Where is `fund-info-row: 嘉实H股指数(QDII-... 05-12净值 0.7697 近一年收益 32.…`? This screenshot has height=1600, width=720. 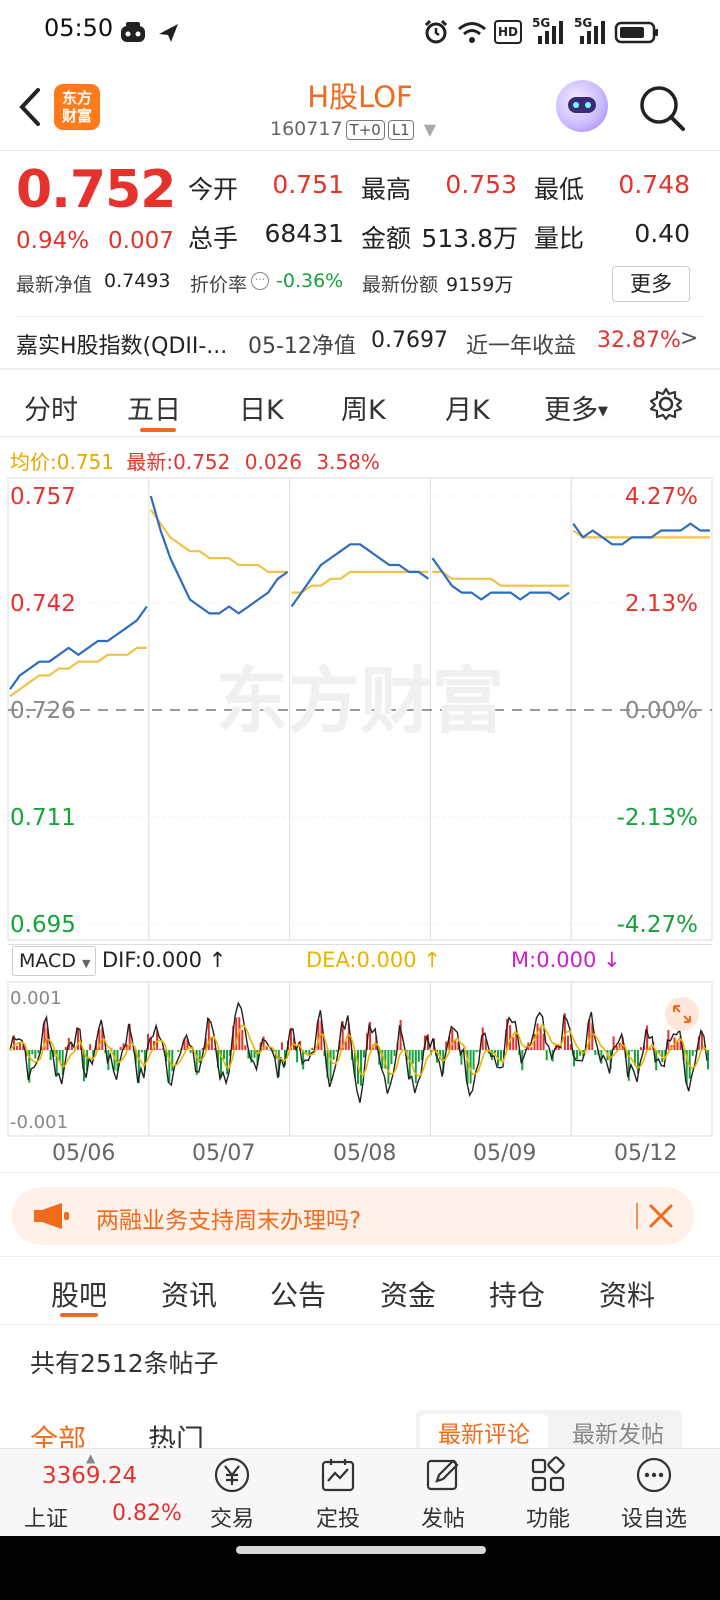
fund-info-row: 嘉实H股指数(QDII-... 05-12净值 0.7697 近一年收益 32.… is located at coordinates (360, 343).